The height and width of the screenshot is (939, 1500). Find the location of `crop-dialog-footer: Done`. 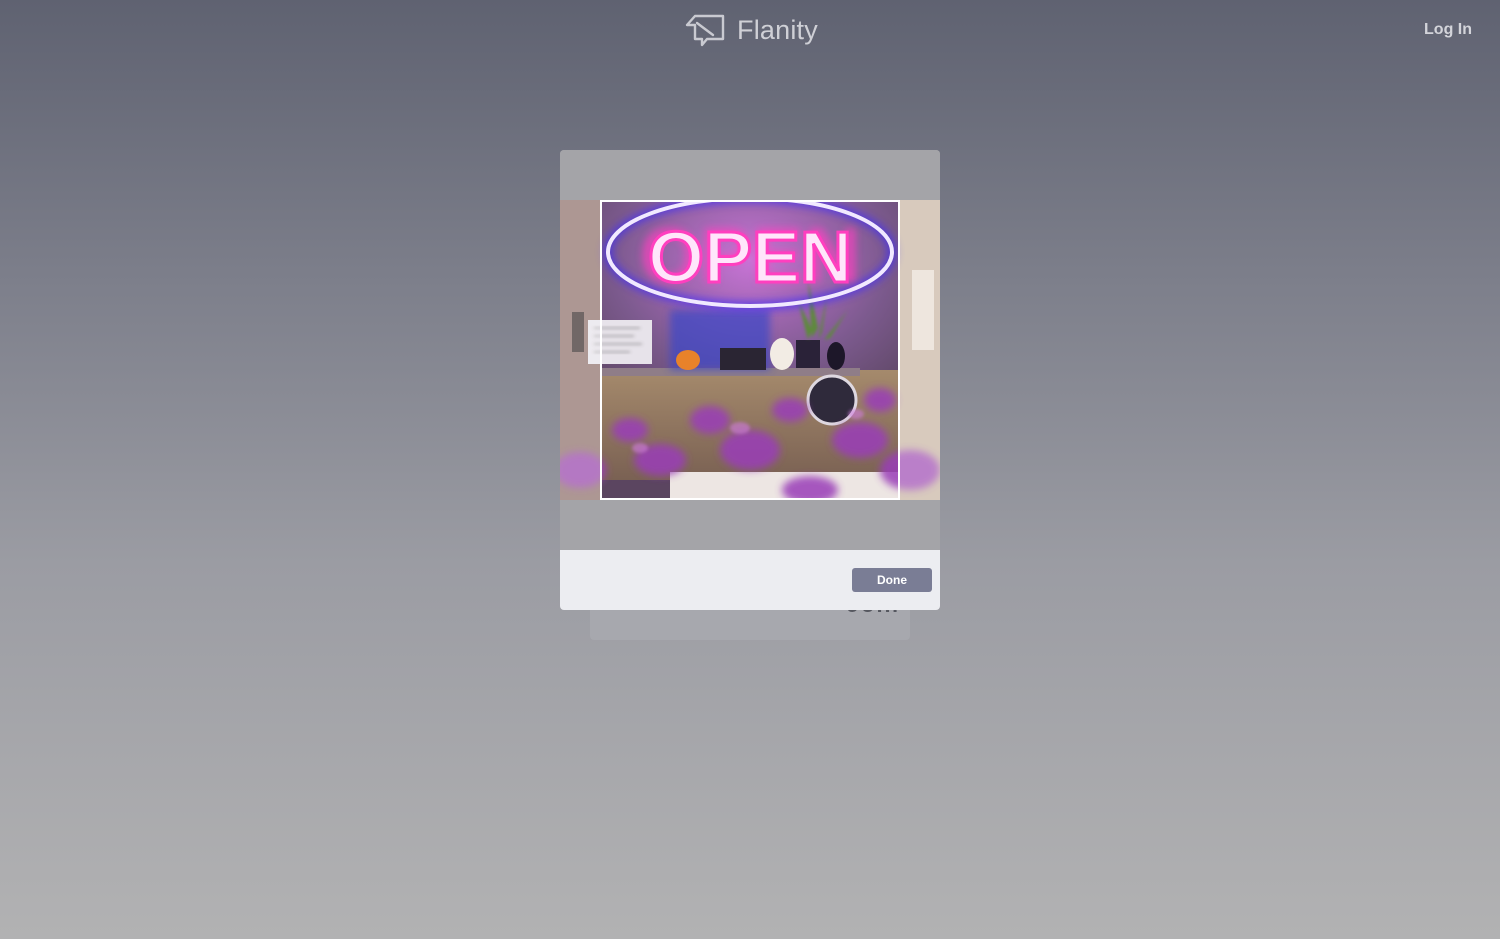

crop-dialog-footer: Done is located at coordinates (750, 580).